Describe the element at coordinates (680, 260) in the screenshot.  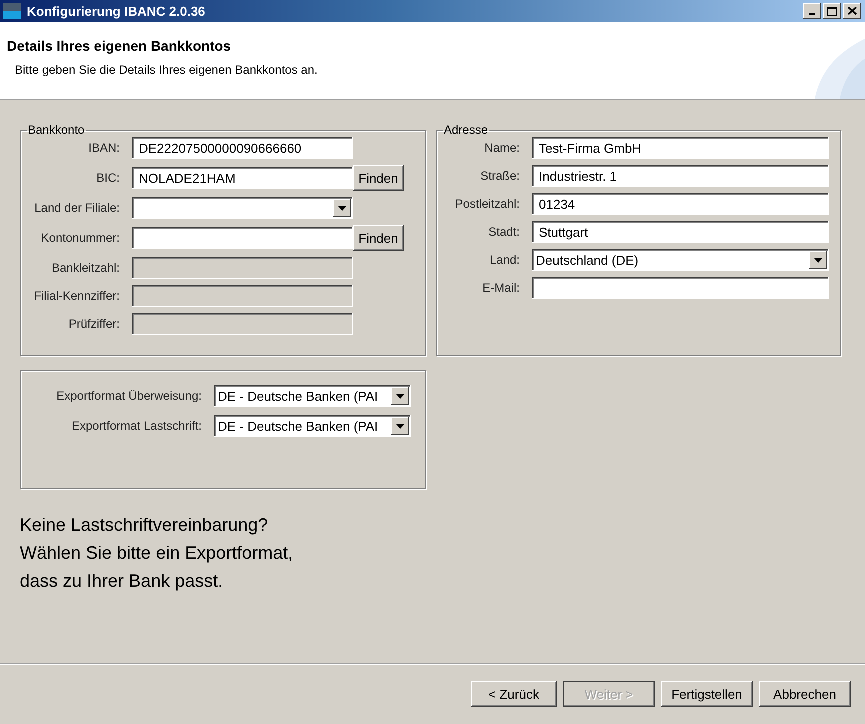
I see `dropdown: Deutschland (DE)` at that location.